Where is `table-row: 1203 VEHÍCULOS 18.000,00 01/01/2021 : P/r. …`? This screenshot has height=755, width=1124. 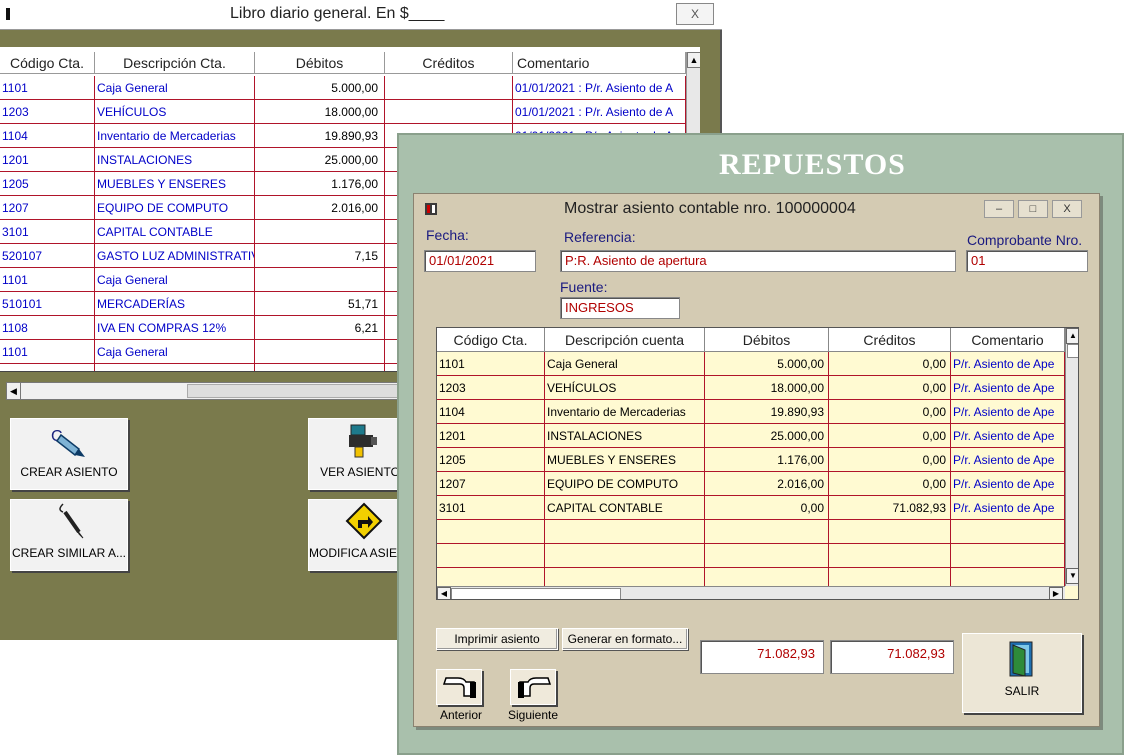
table-row: 1203 VEHÍCULOS 18.000,00 01/01/2021 : P/r. … is located at coordinates (350, 112).